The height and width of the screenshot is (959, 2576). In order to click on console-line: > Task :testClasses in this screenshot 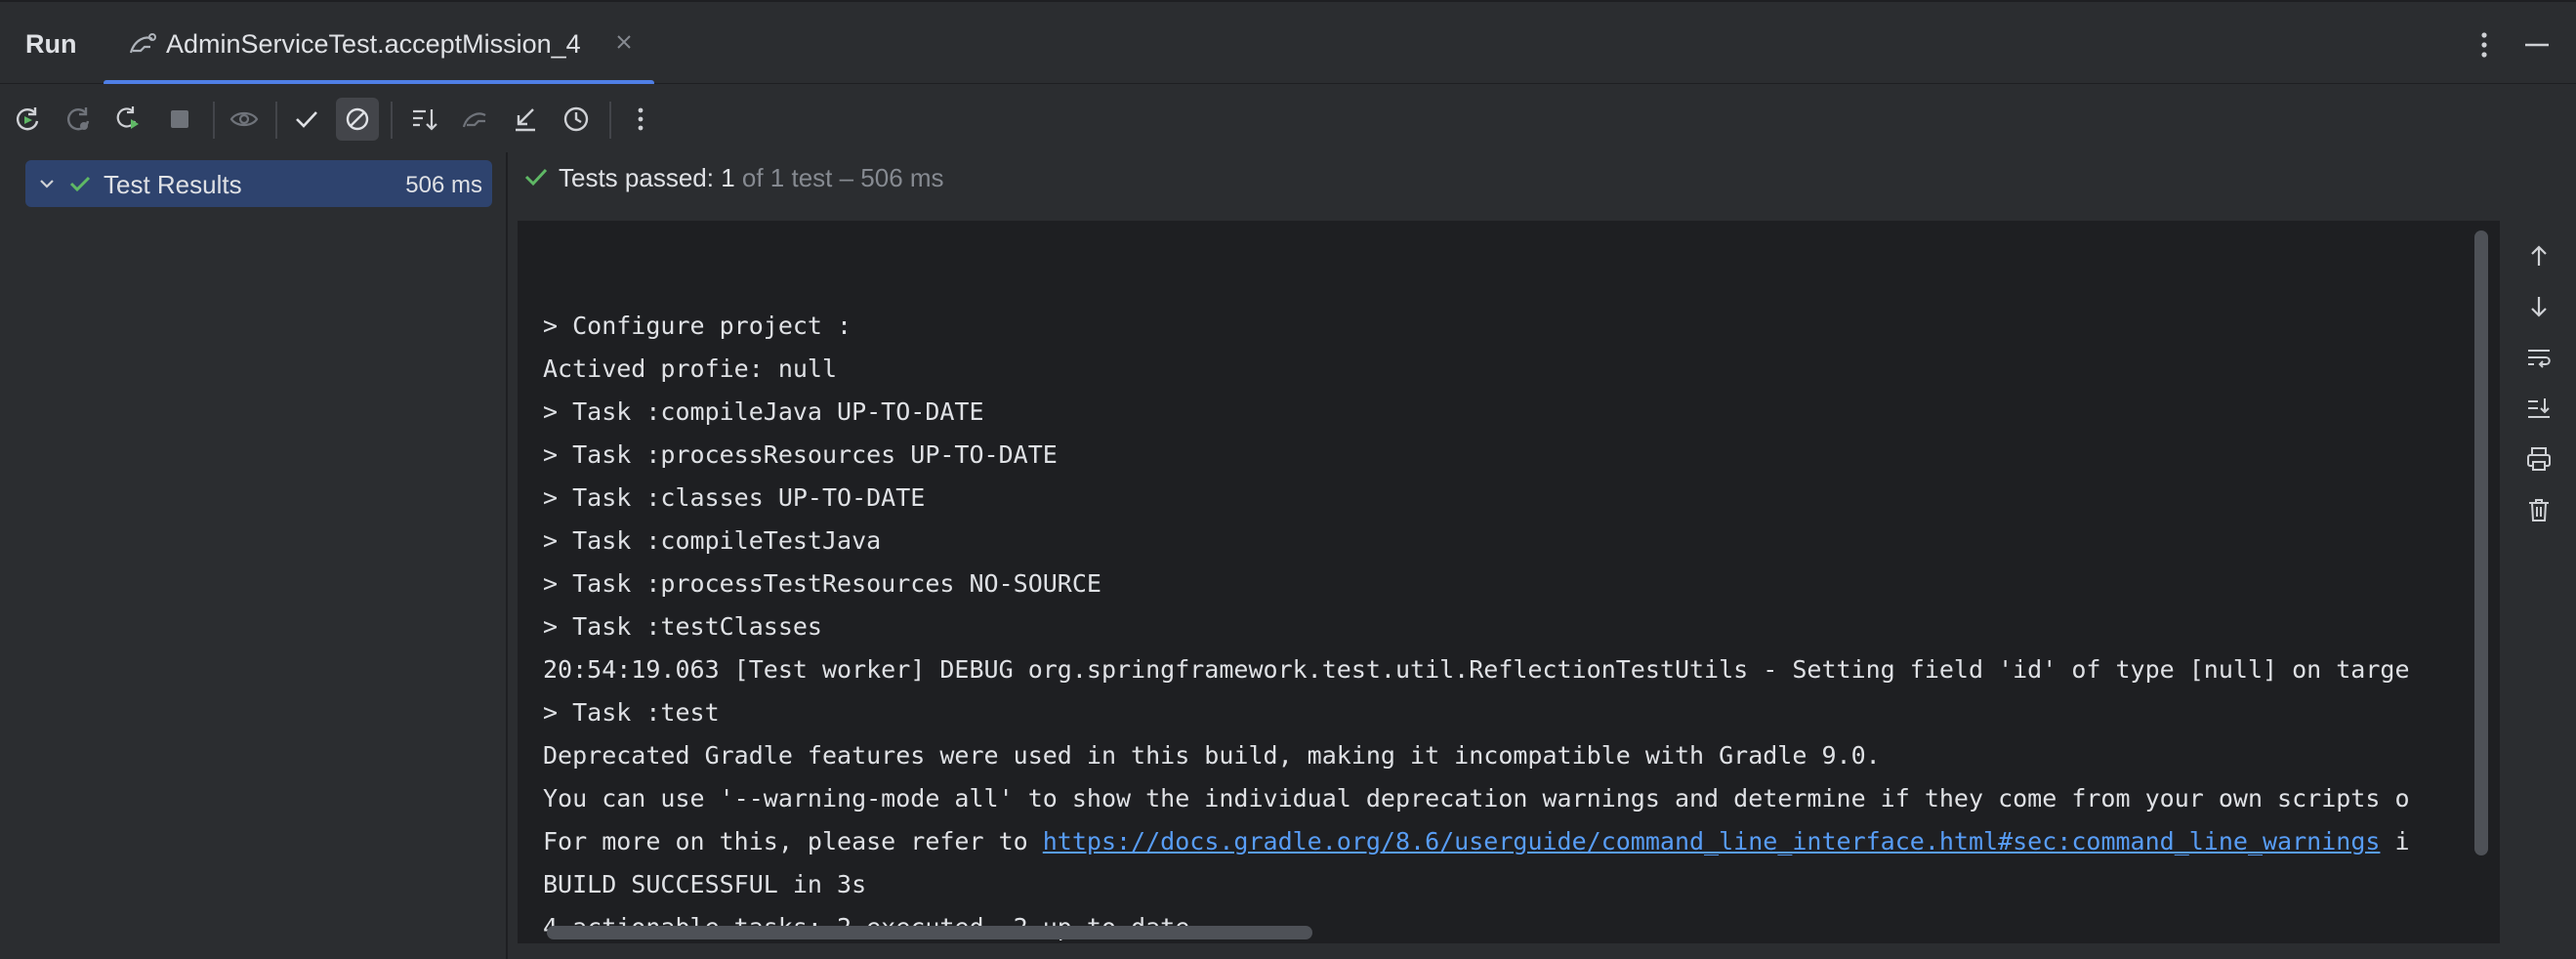, I will do `click(682, 626)`.